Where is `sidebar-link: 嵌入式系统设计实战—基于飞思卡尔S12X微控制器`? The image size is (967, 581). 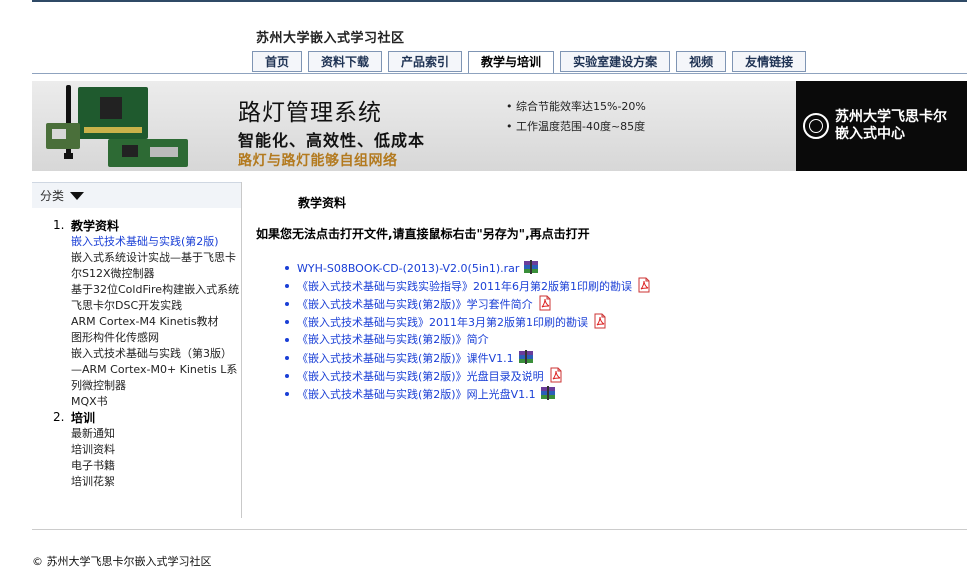
sidebar-link: 嵌入式系统设计实战—基于飞思卡尔S12X微控制器 is located at coordinates (156, 266).